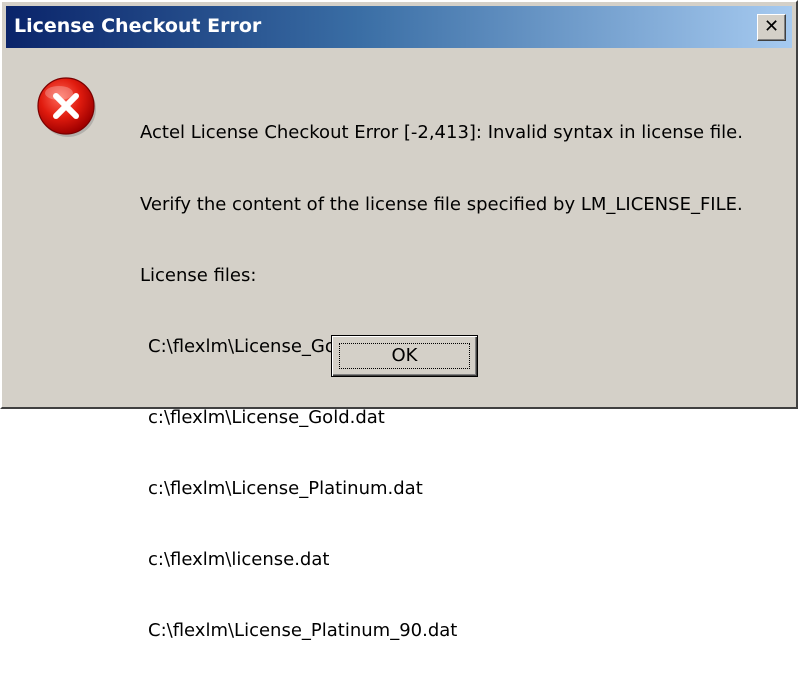 This screenshot has height=690, width=798. What do you see at coordinates (138, 26) in the screenshot?
I see `window-title: License Checkout Error` at bounding box center [138, 26].